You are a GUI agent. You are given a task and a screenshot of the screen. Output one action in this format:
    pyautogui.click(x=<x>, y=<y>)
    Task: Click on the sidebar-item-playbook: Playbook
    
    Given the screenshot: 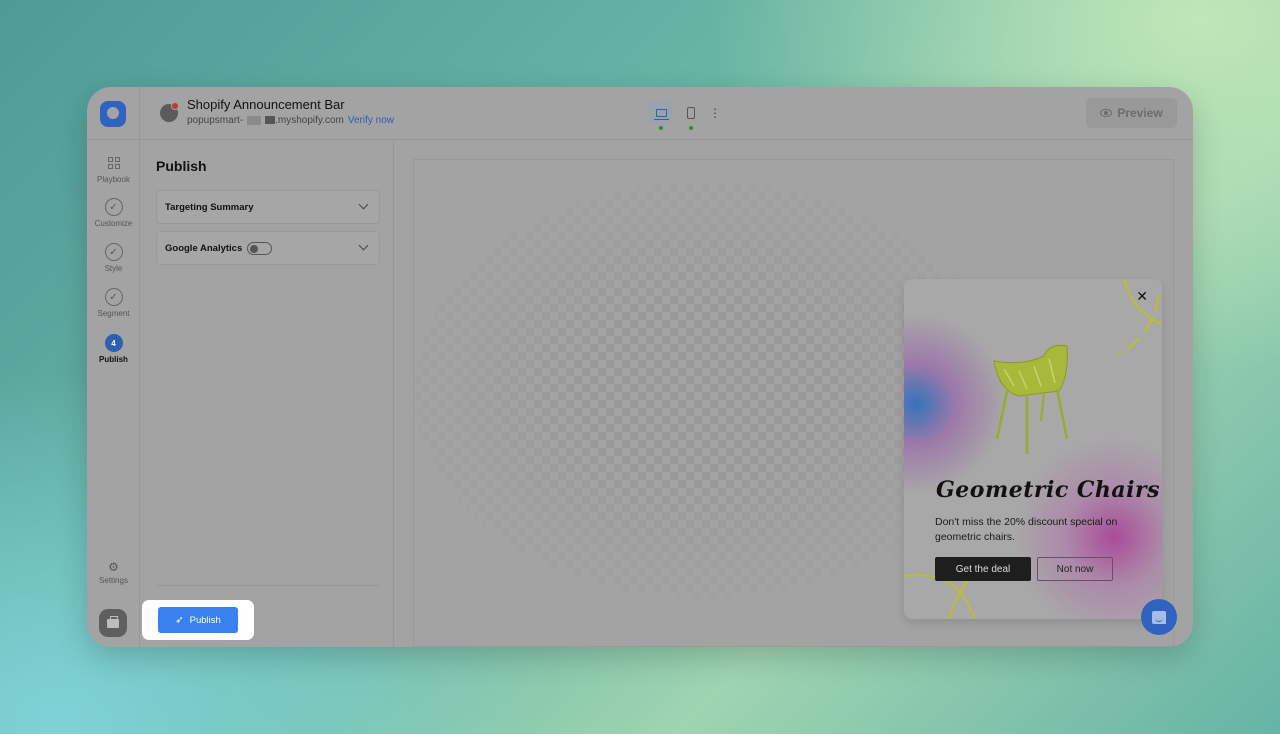 What is the action you would take?
    pyautogui.click(x=113, y=169)
    